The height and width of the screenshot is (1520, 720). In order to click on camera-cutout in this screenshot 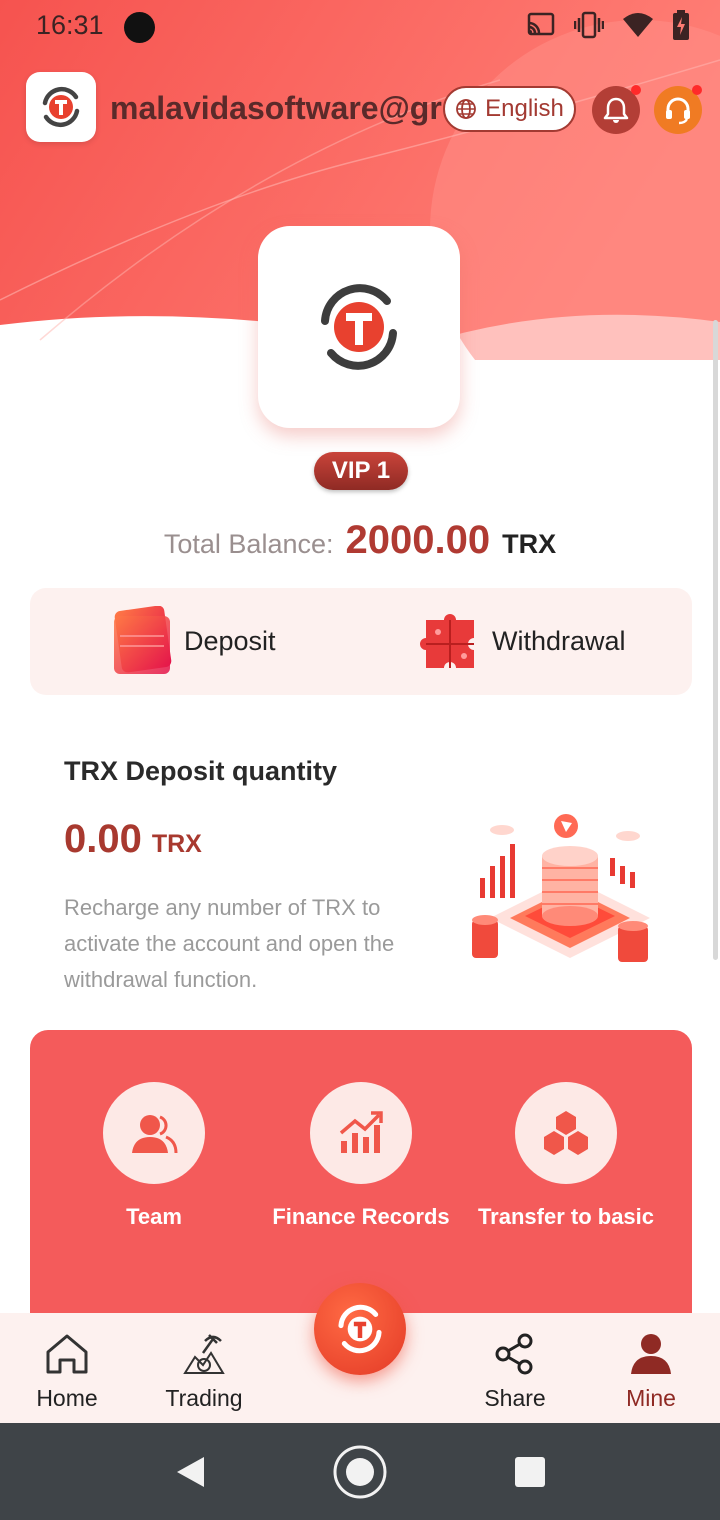, I will do `click(139, 27)`.